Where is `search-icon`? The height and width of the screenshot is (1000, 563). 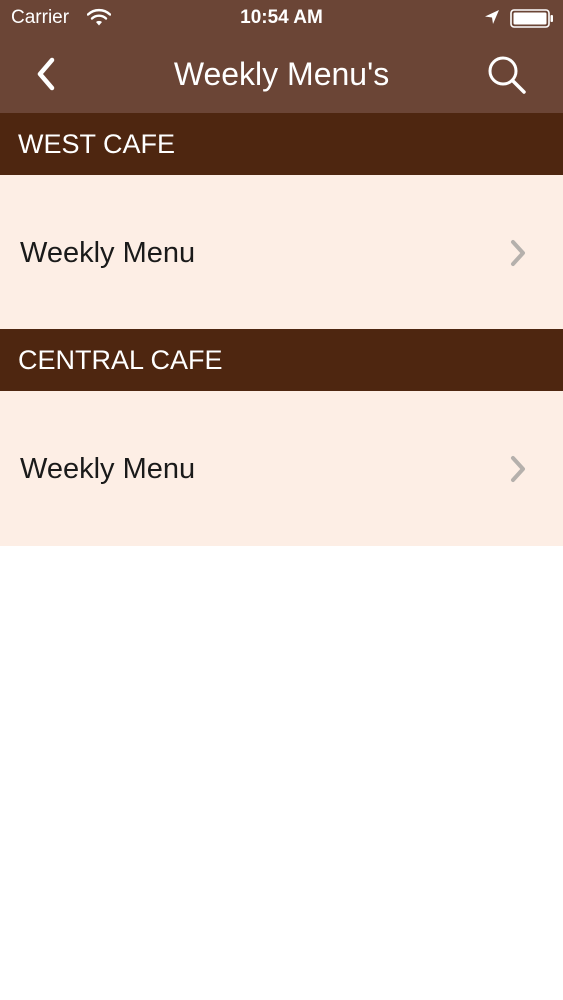
search-icon is located at coordinates (507, 75).